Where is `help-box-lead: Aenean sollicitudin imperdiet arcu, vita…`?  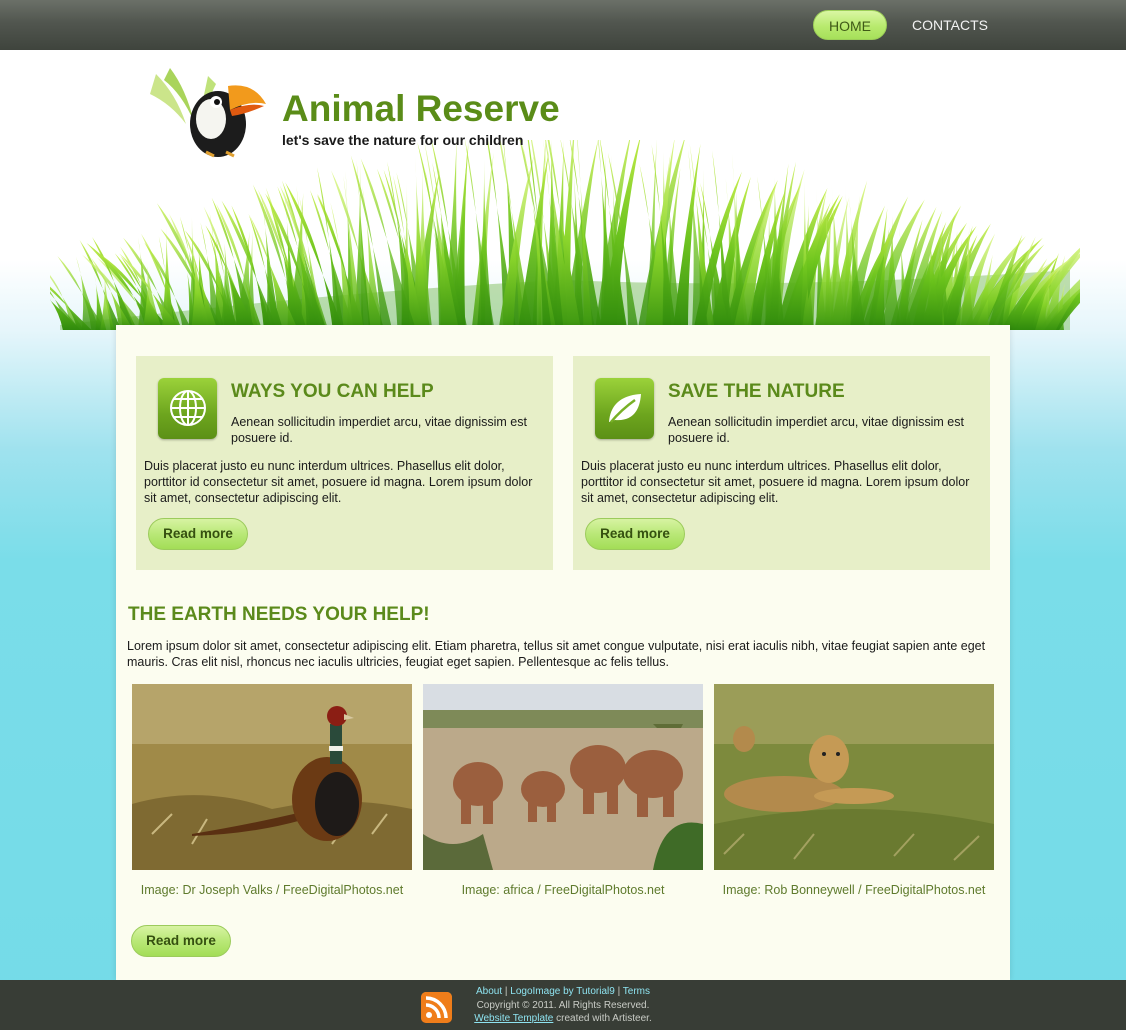 help-box-lead: Aenean sollicitudin imperdiet arcu, vita… is located at coordinates (379, 430).